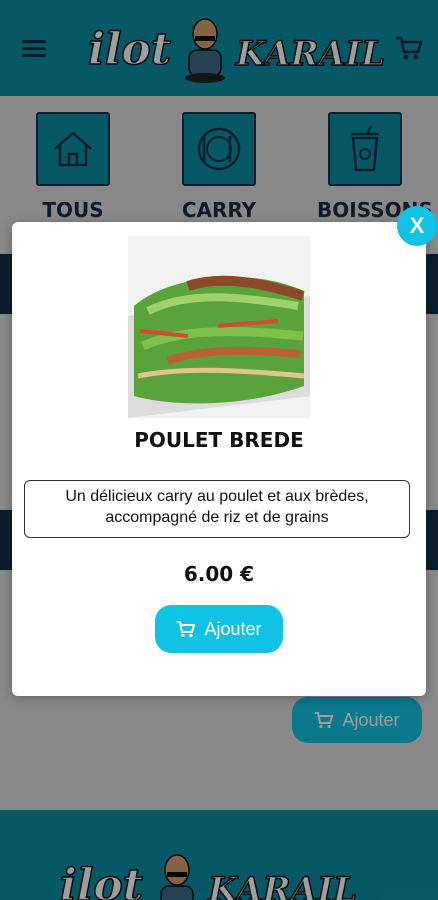  What do you see at coordinates (219, 574) in the screenshot?
I see `dish-price: 6.00 €` at bounding box center [219, 574].